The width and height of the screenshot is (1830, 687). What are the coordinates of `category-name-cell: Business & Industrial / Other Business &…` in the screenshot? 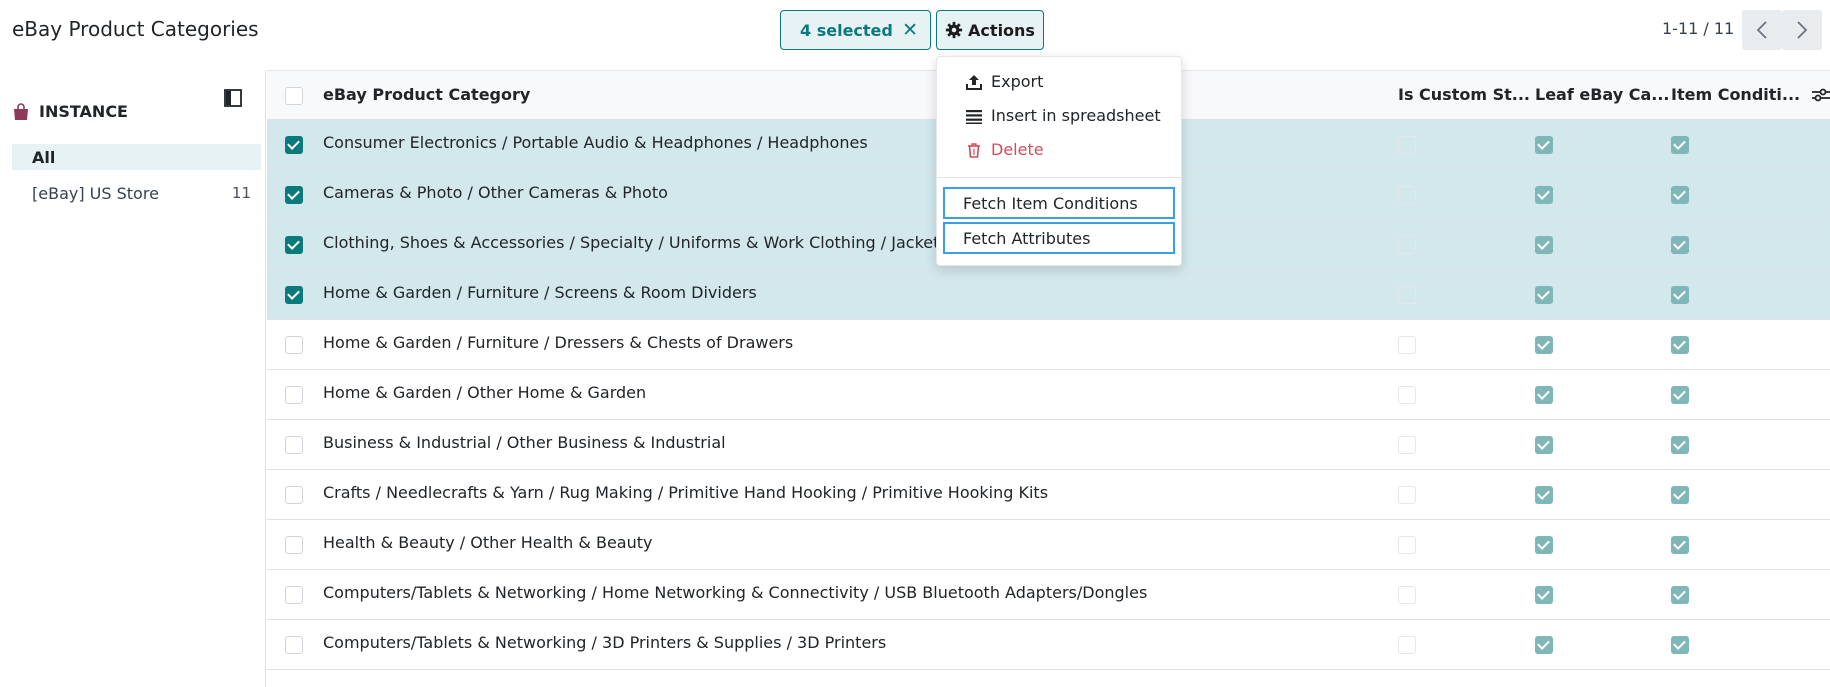 It's located at (524, 442).